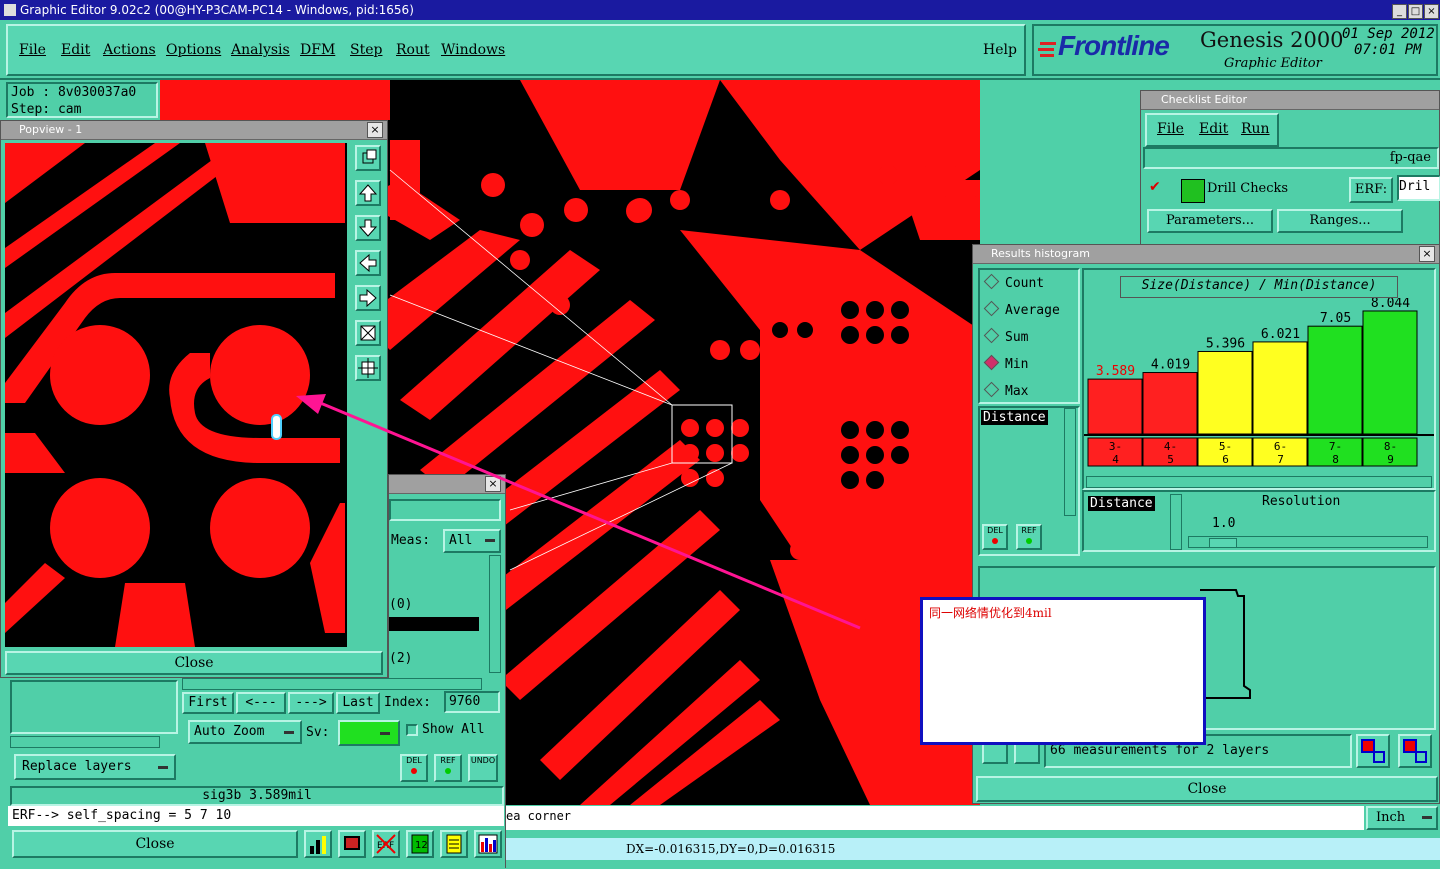 This screenshot has height=869, width=1440. Describe the element at coordinates (260, 50) in the screenshot. I see `menu-analysis: Analysis` at that location.